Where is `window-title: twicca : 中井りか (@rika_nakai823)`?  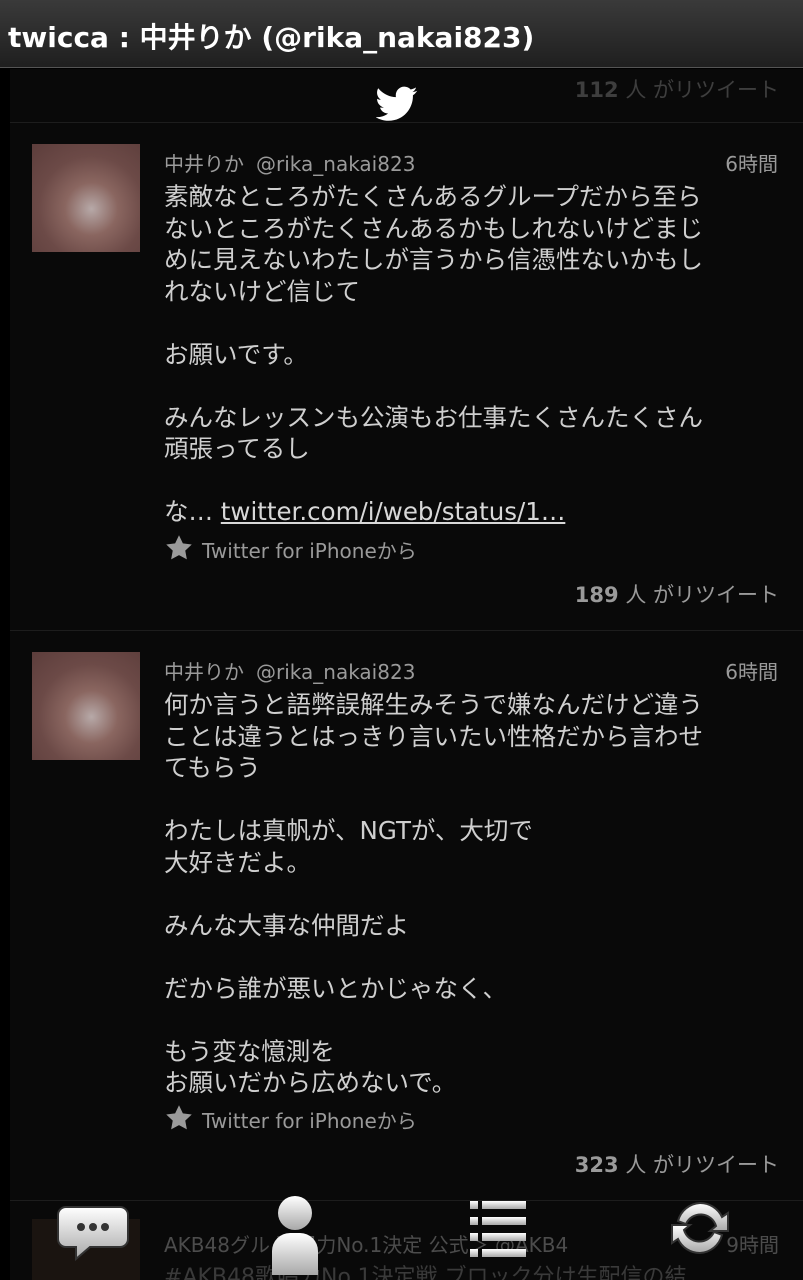
window-title: twicca : 中井りか (@rika_nakai823) is located at coordinates (271, 37).